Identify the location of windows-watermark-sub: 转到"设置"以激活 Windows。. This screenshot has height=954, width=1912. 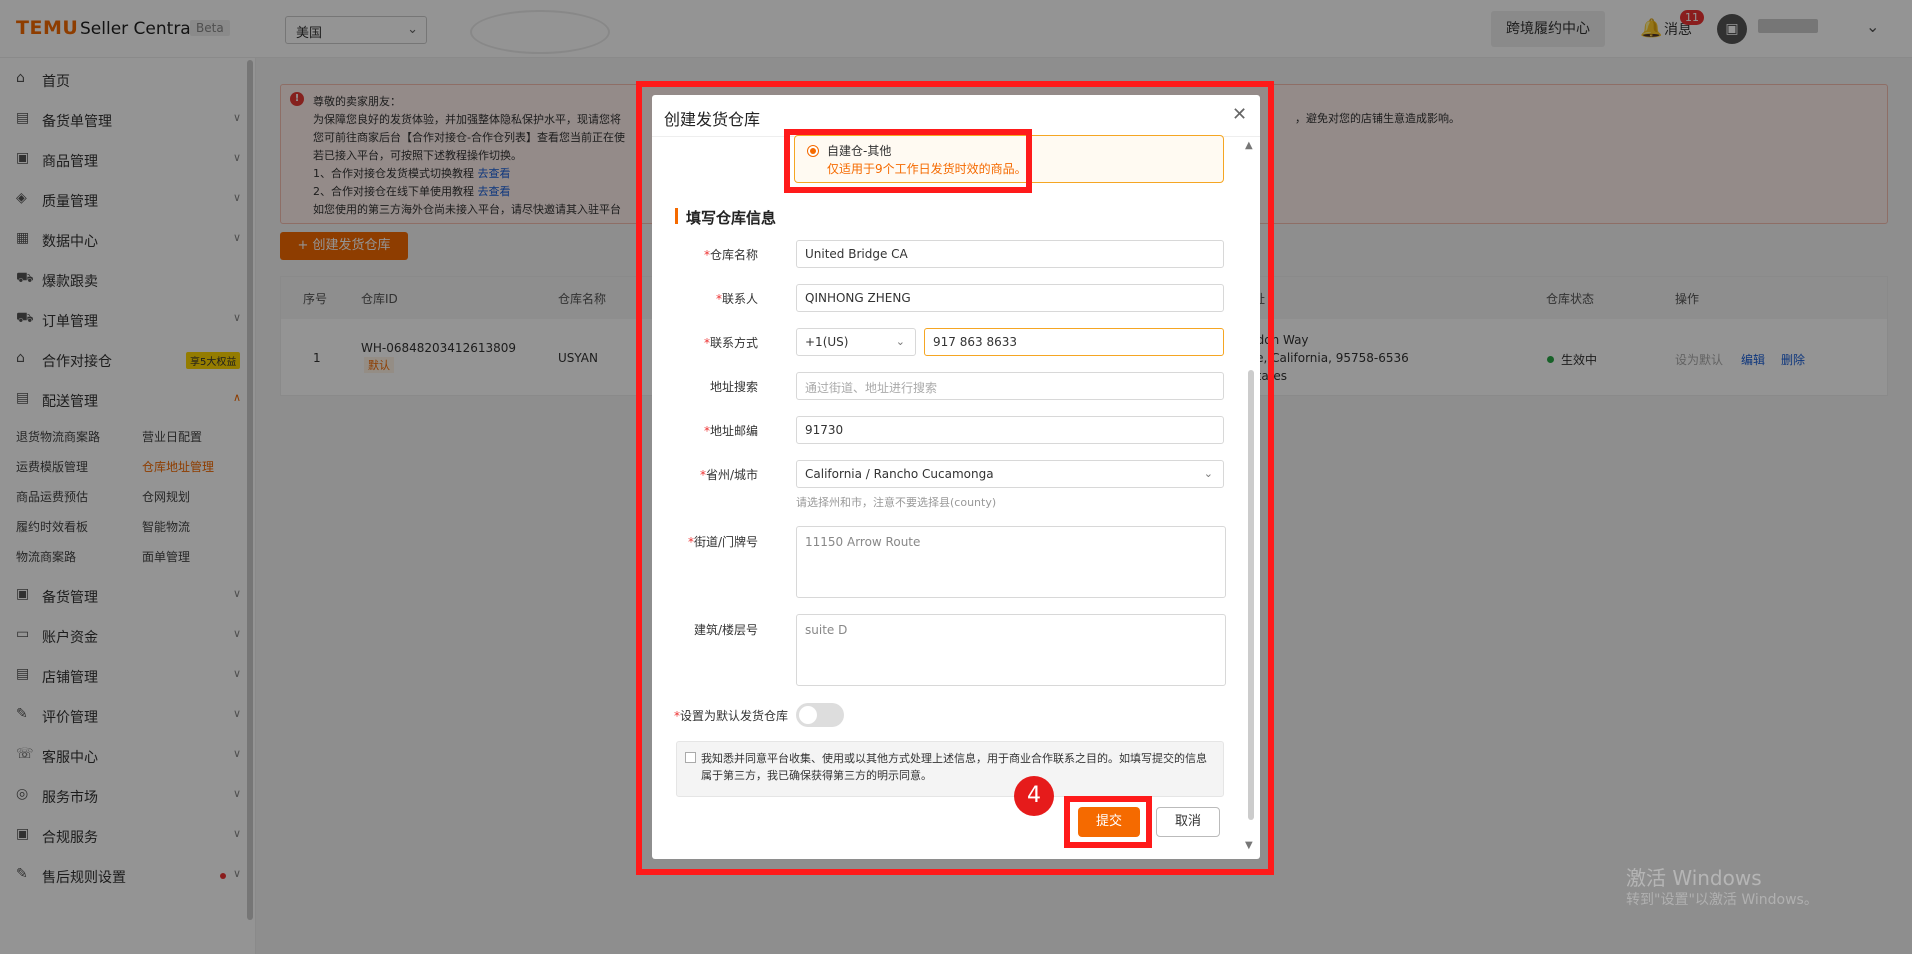
(1722, 900).